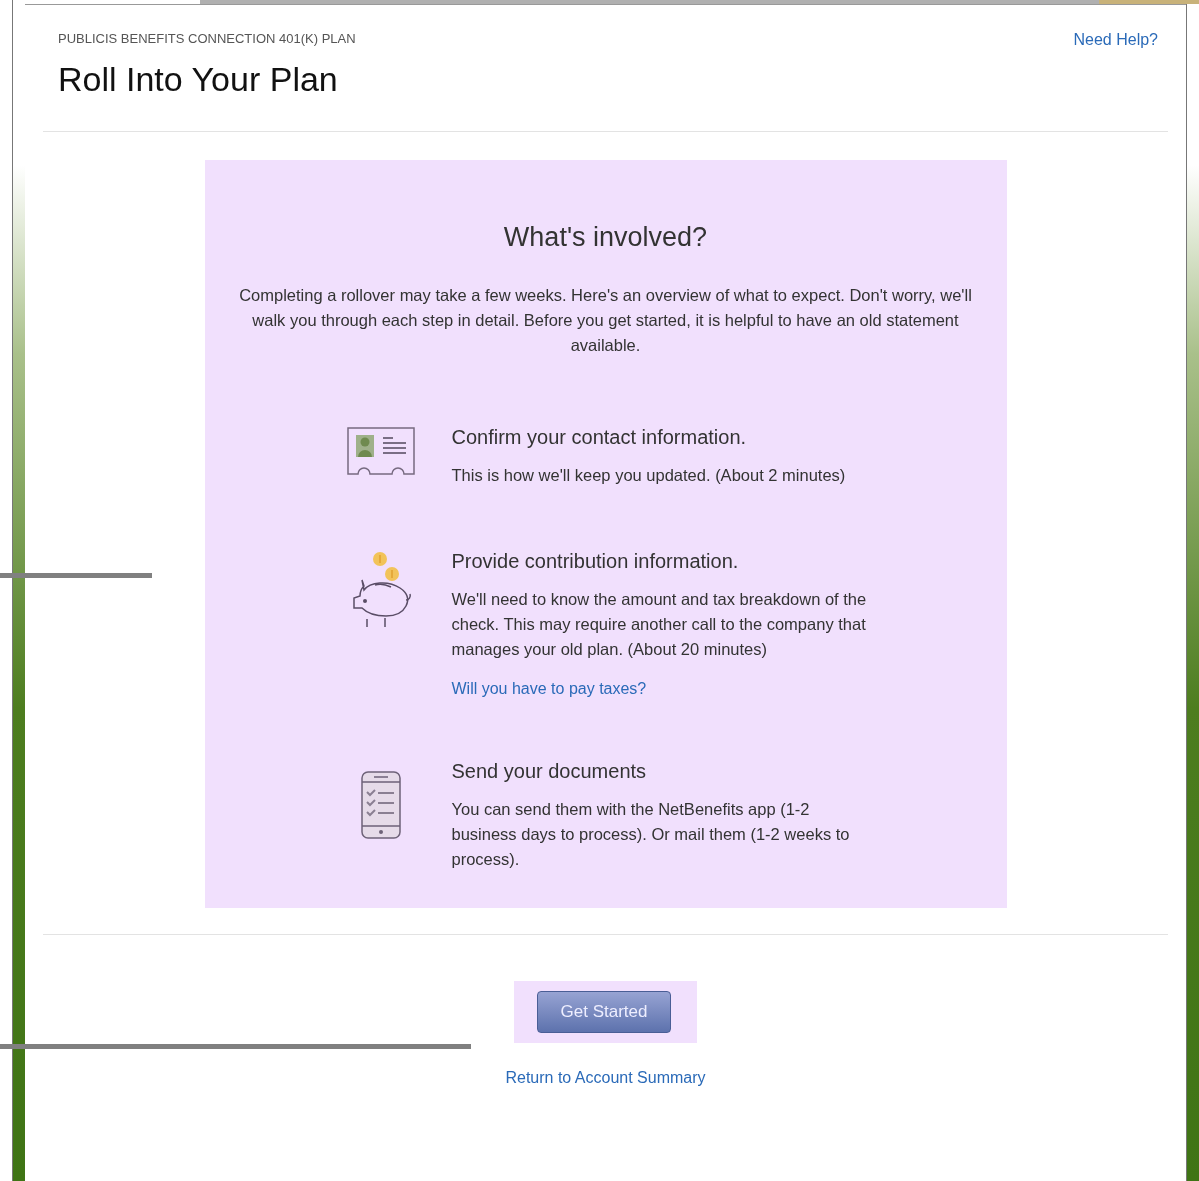  Describe the element at coordinates (380, 805) in the screenshot. I see `phone-checklist-icon` at that location.